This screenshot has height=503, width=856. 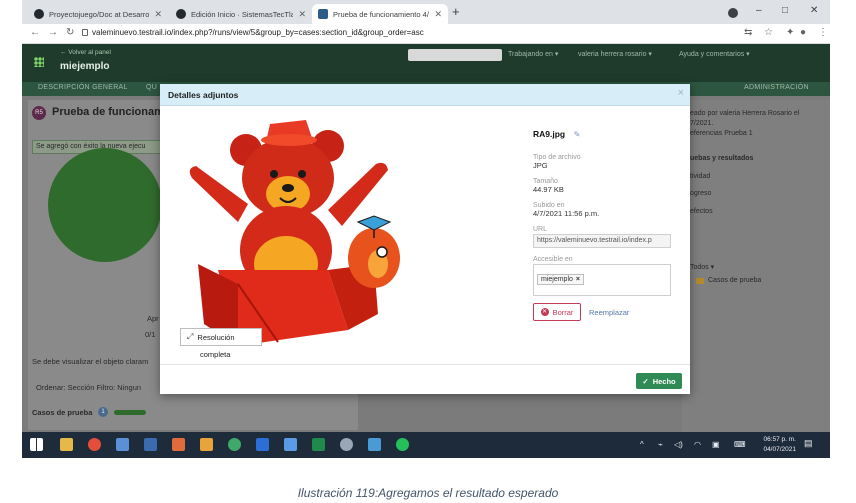 I want to click on delete-icon: ✕, so click(x=544, y=312).